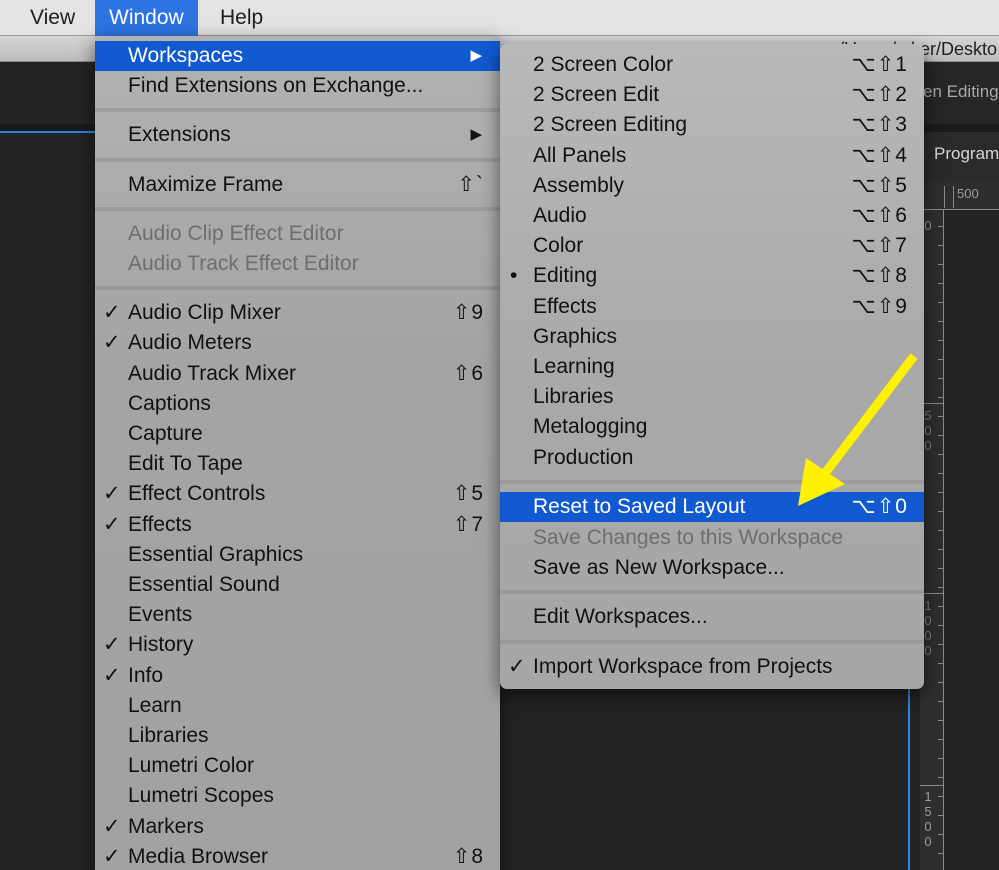 This screenshot has height=870, width=999. Describe the element at coordinates (297, 434) in the screenshot. I see `menu-item-capture: Capture` at that location.